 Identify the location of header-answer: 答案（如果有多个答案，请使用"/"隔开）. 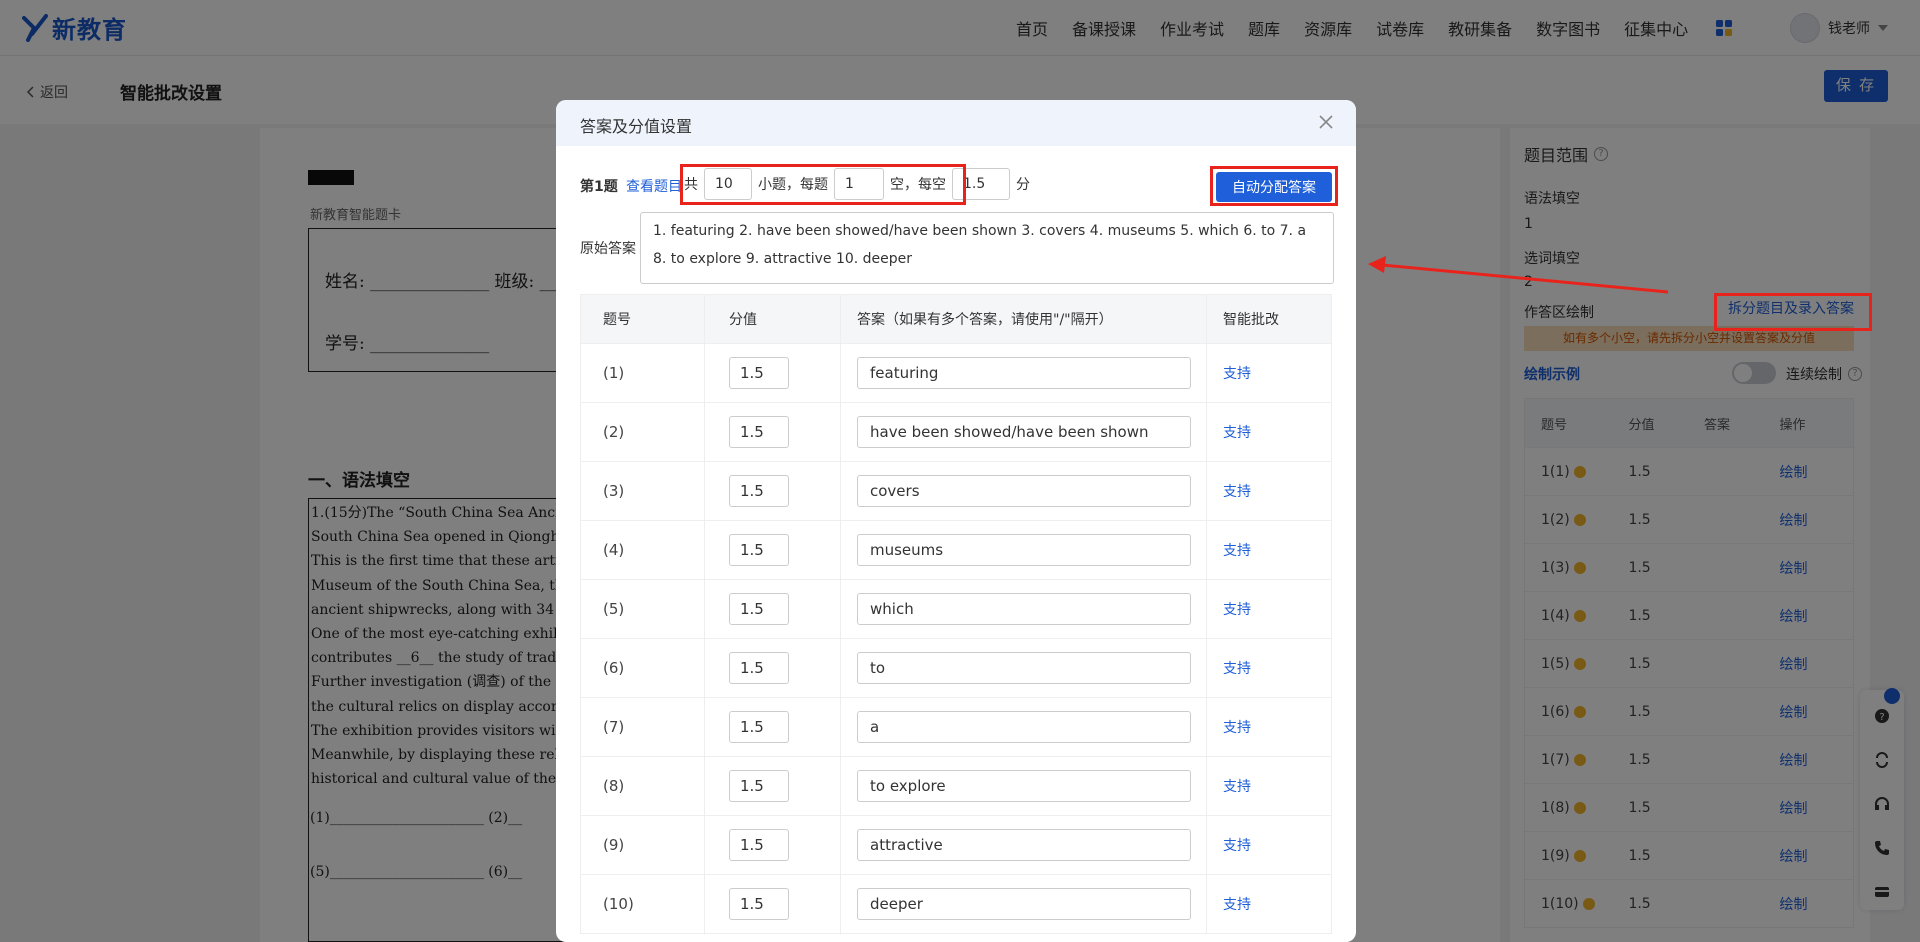
(1024, 319).